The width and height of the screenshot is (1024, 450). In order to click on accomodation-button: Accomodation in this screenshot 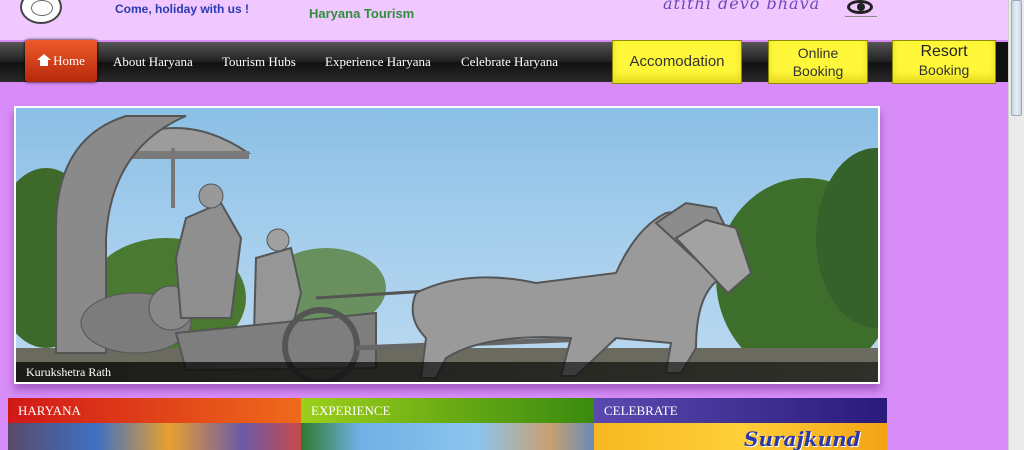, I will do `click(677, 62)`.